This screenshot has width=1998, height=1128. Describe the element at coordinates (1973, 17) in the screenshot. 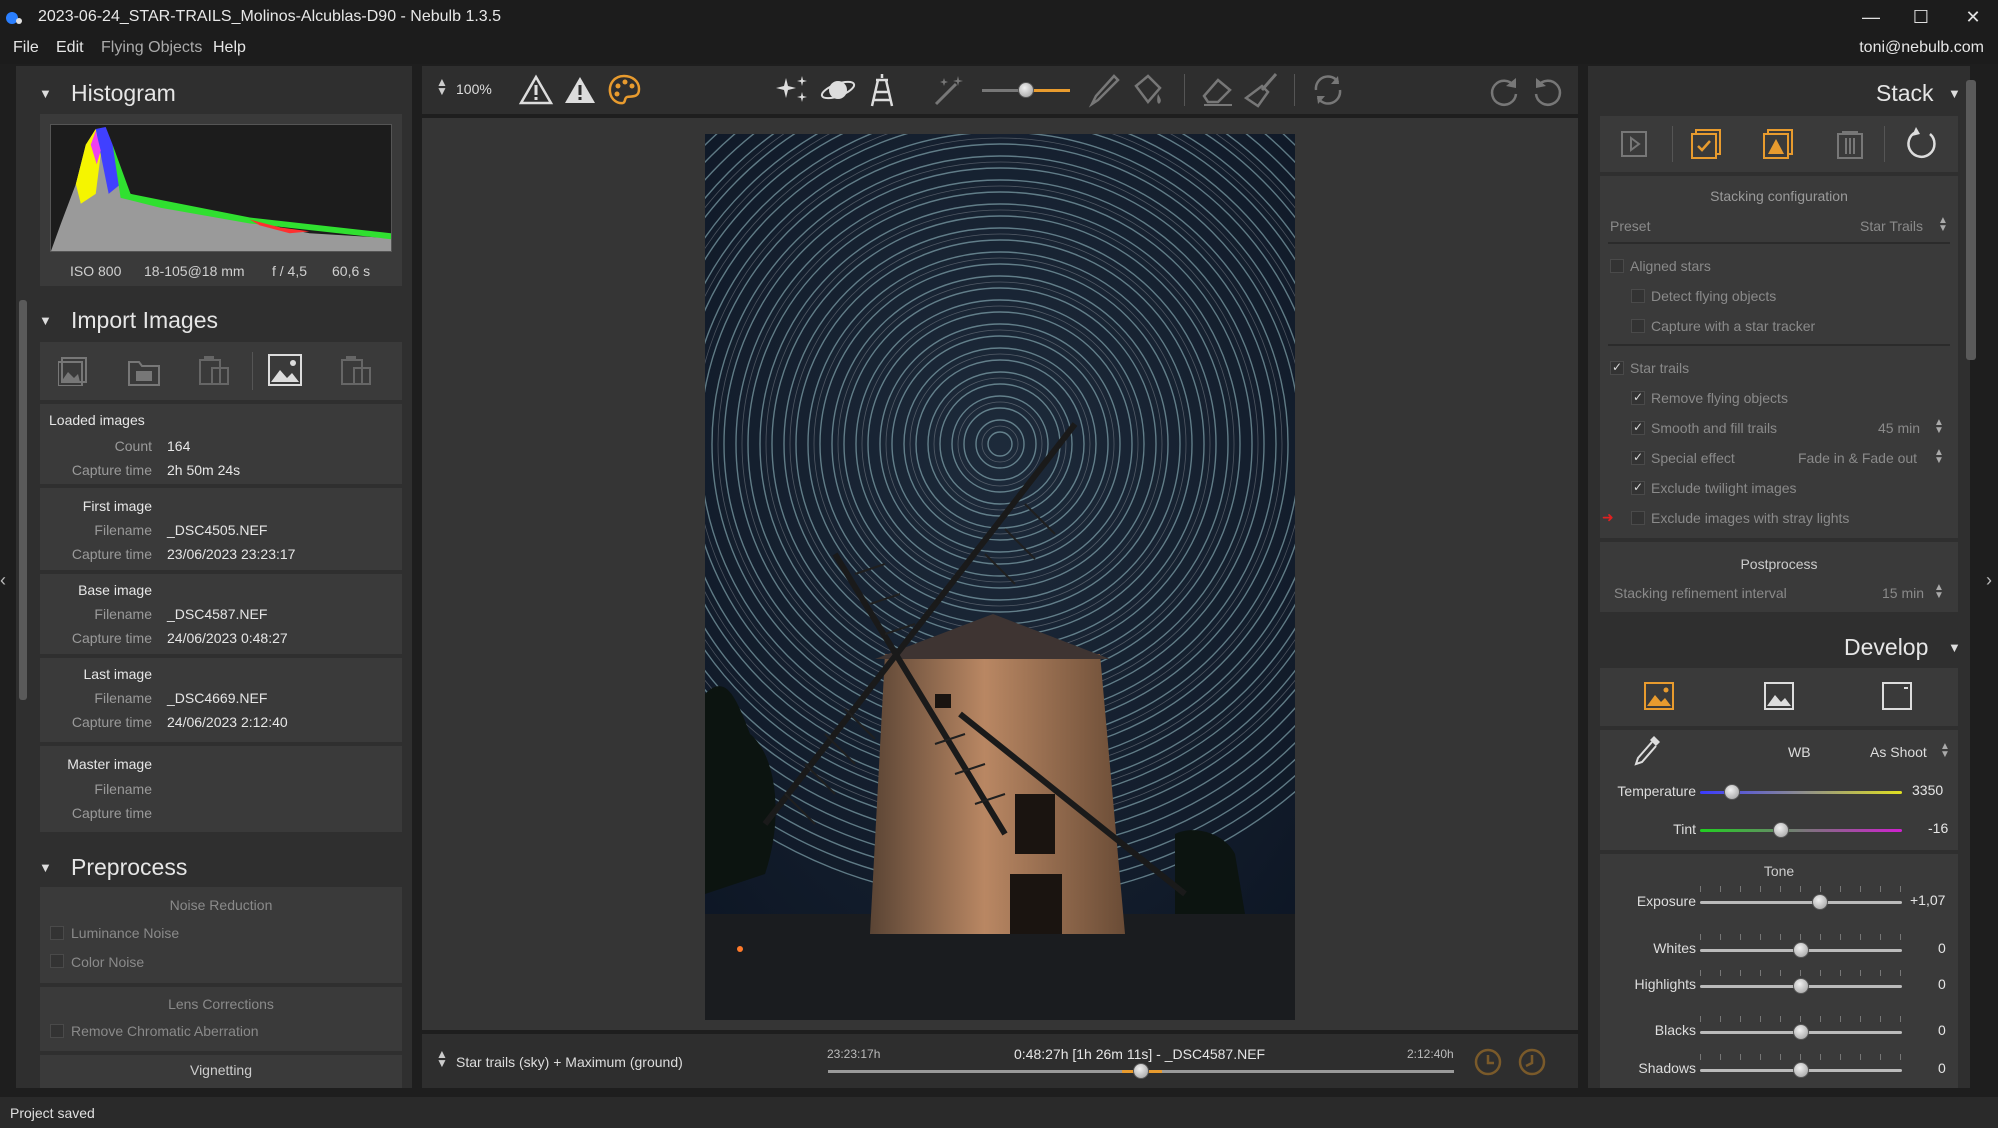

I see `close-button: ✕` at that location.